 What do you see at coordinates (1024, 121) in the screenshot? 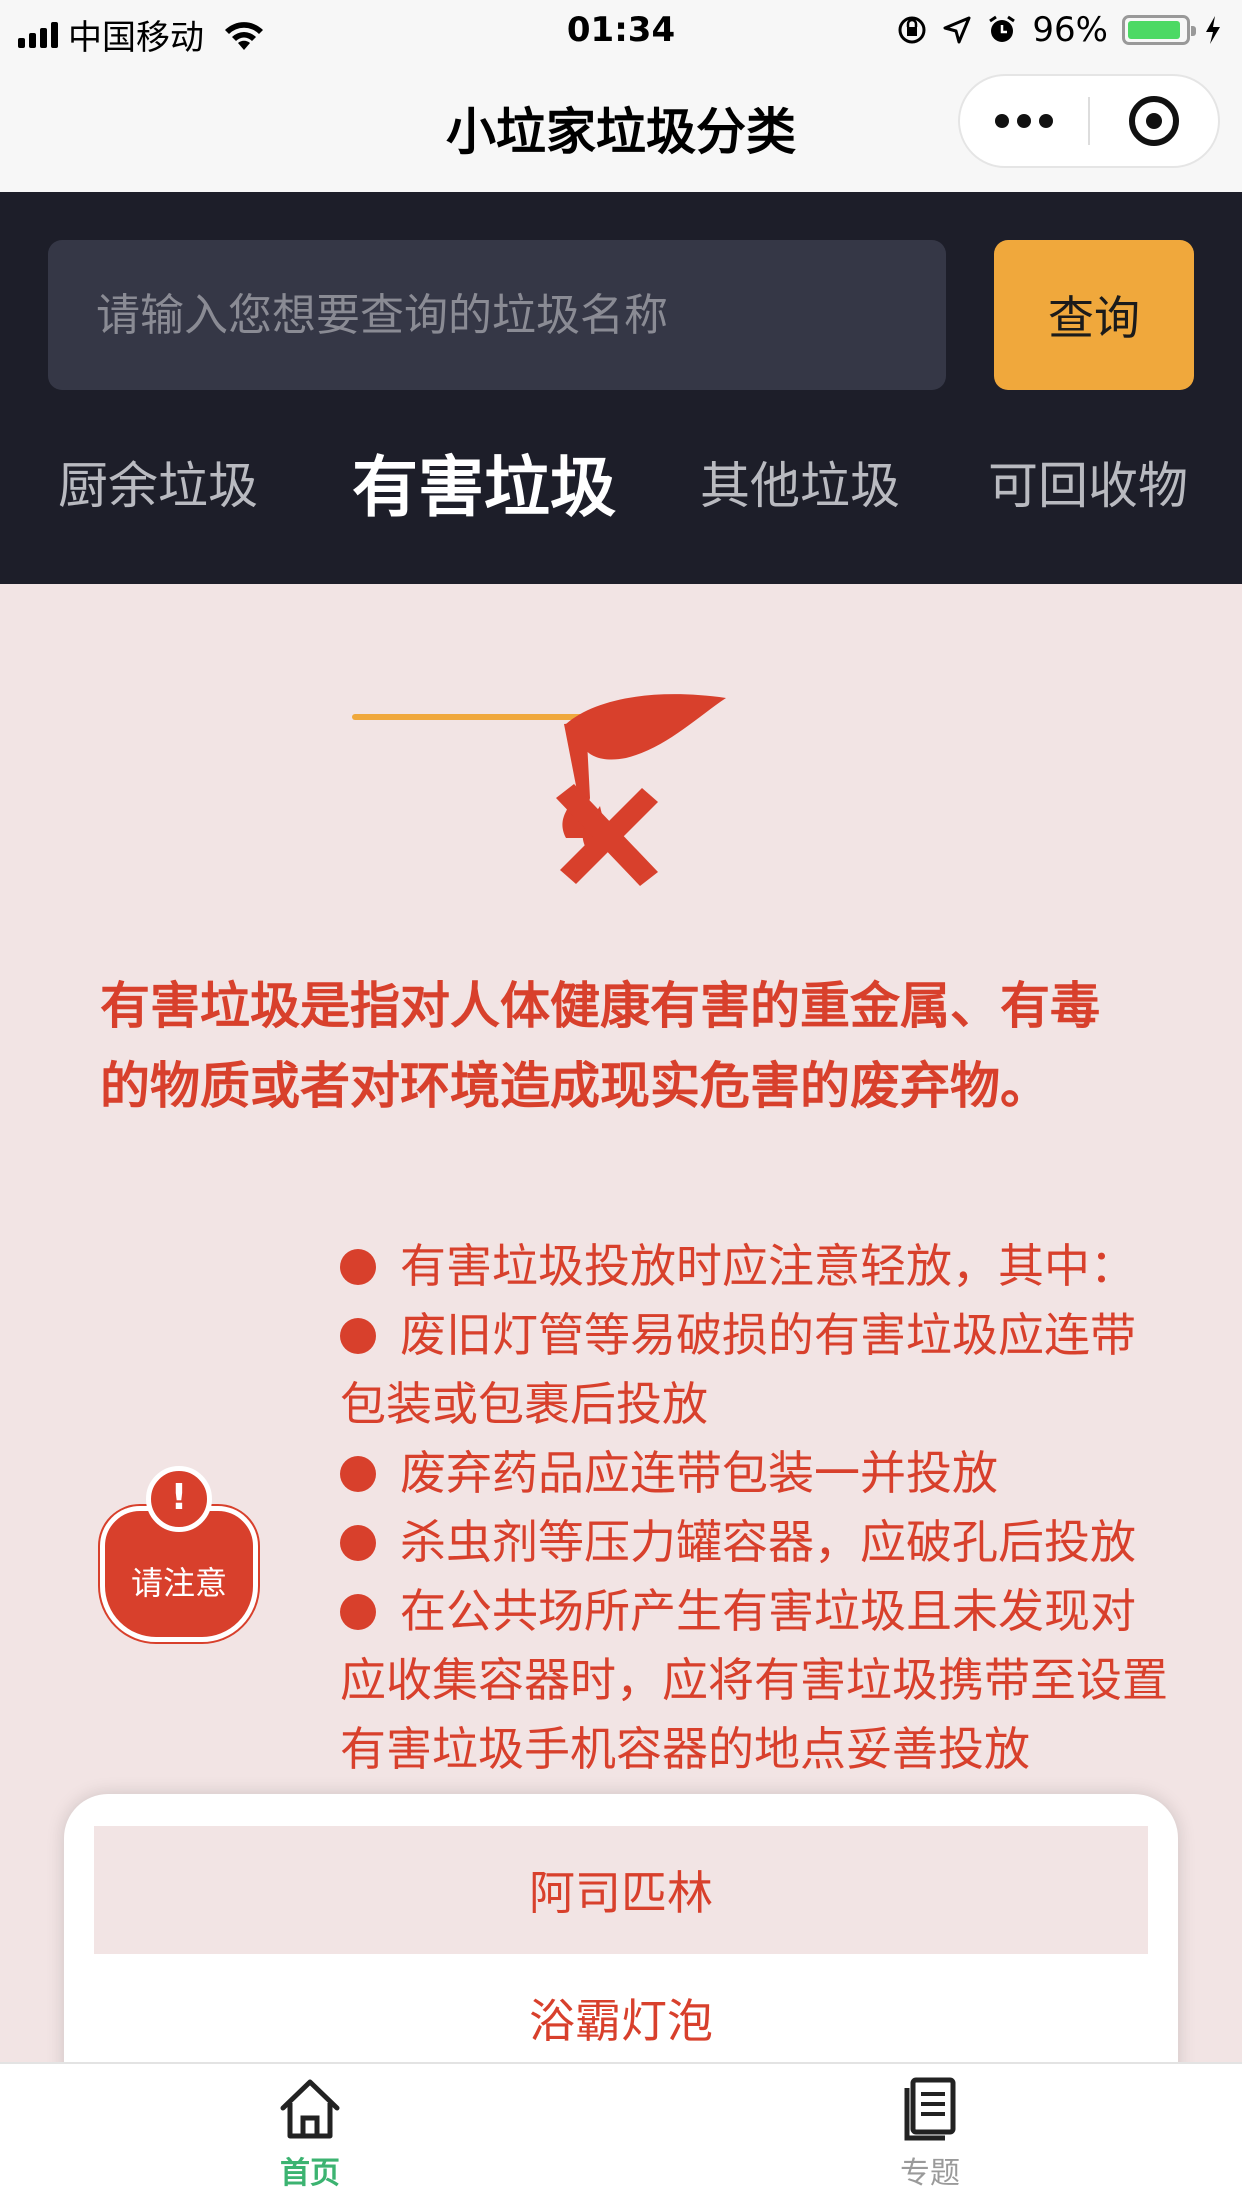
I see `more-dots-icon` at bounding box center [1024, 121].